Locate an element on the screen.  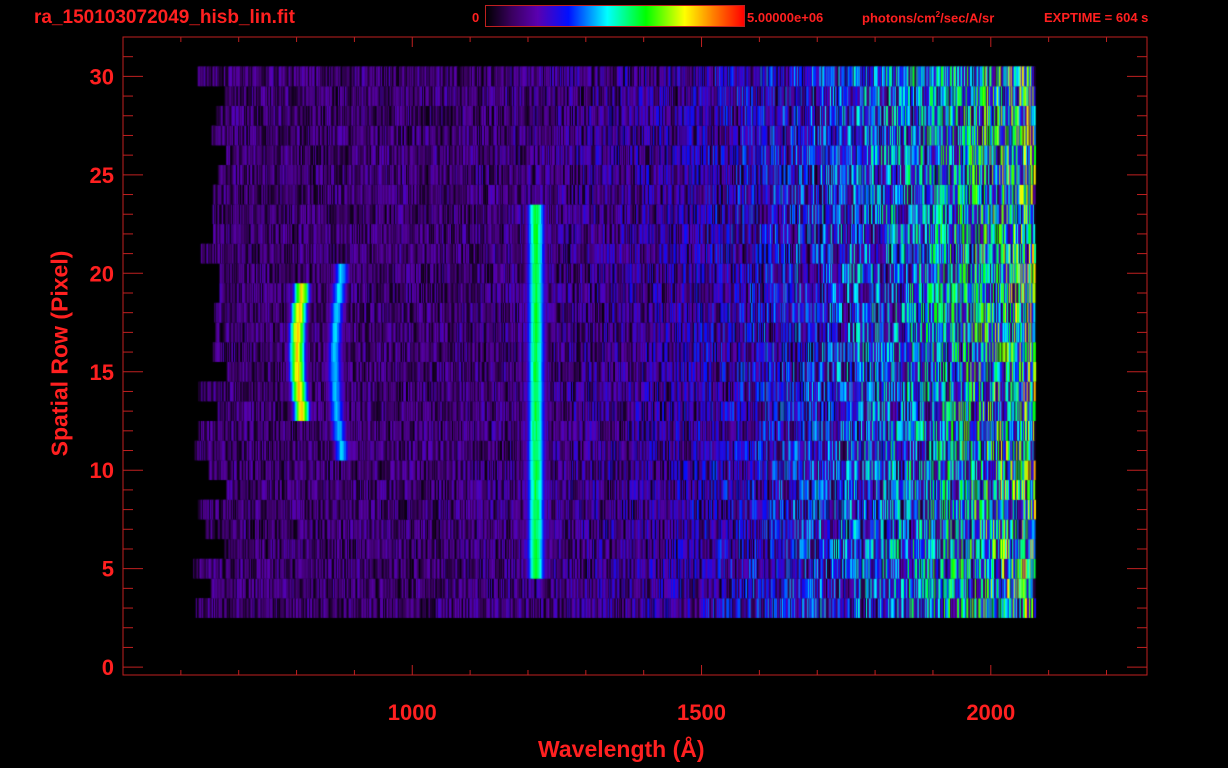
y-tick-label: 5 is located at coordinates (108, 569).